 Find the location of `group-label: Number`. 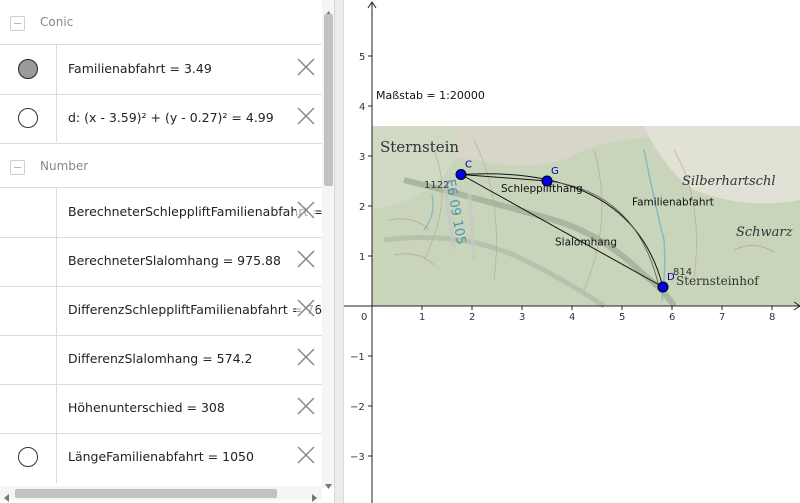

group-label: Number is located at coordinates (64, 166).